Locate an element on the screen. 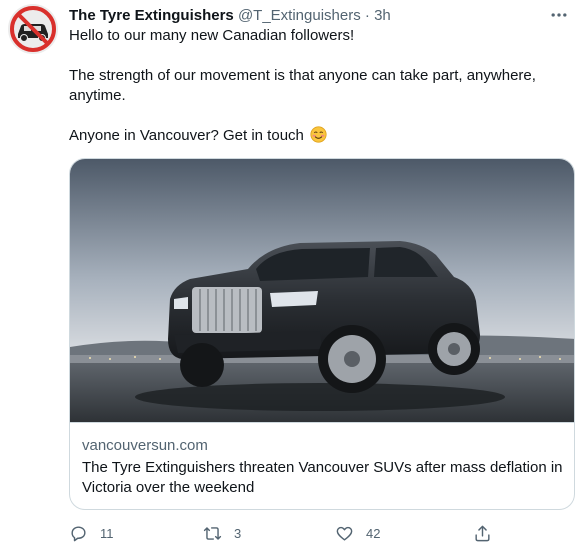 The width and height of the screenshot is (583, 551). tweet-actions: 11 3 42 is located at coordinates (322, 533).